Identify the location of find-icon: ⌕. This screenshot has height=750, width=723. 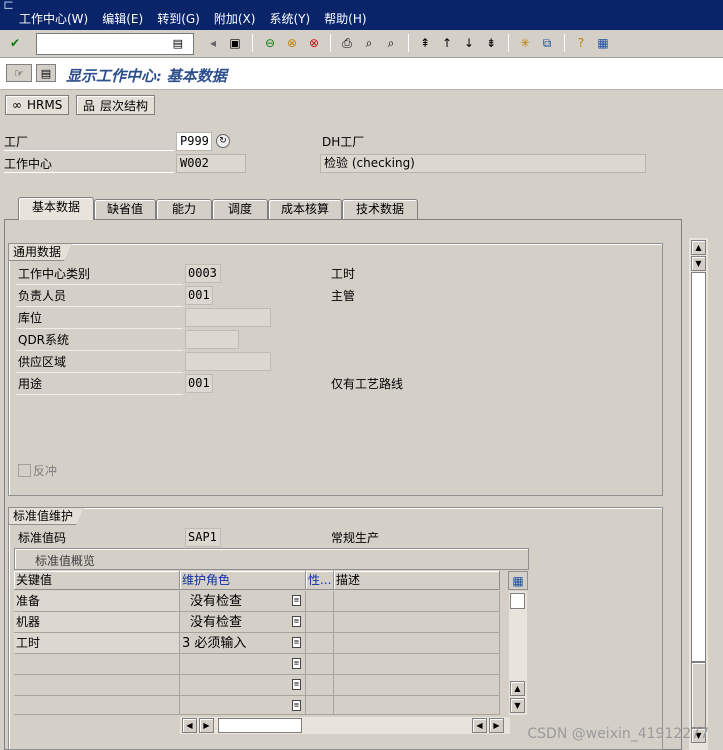
(369, 43).